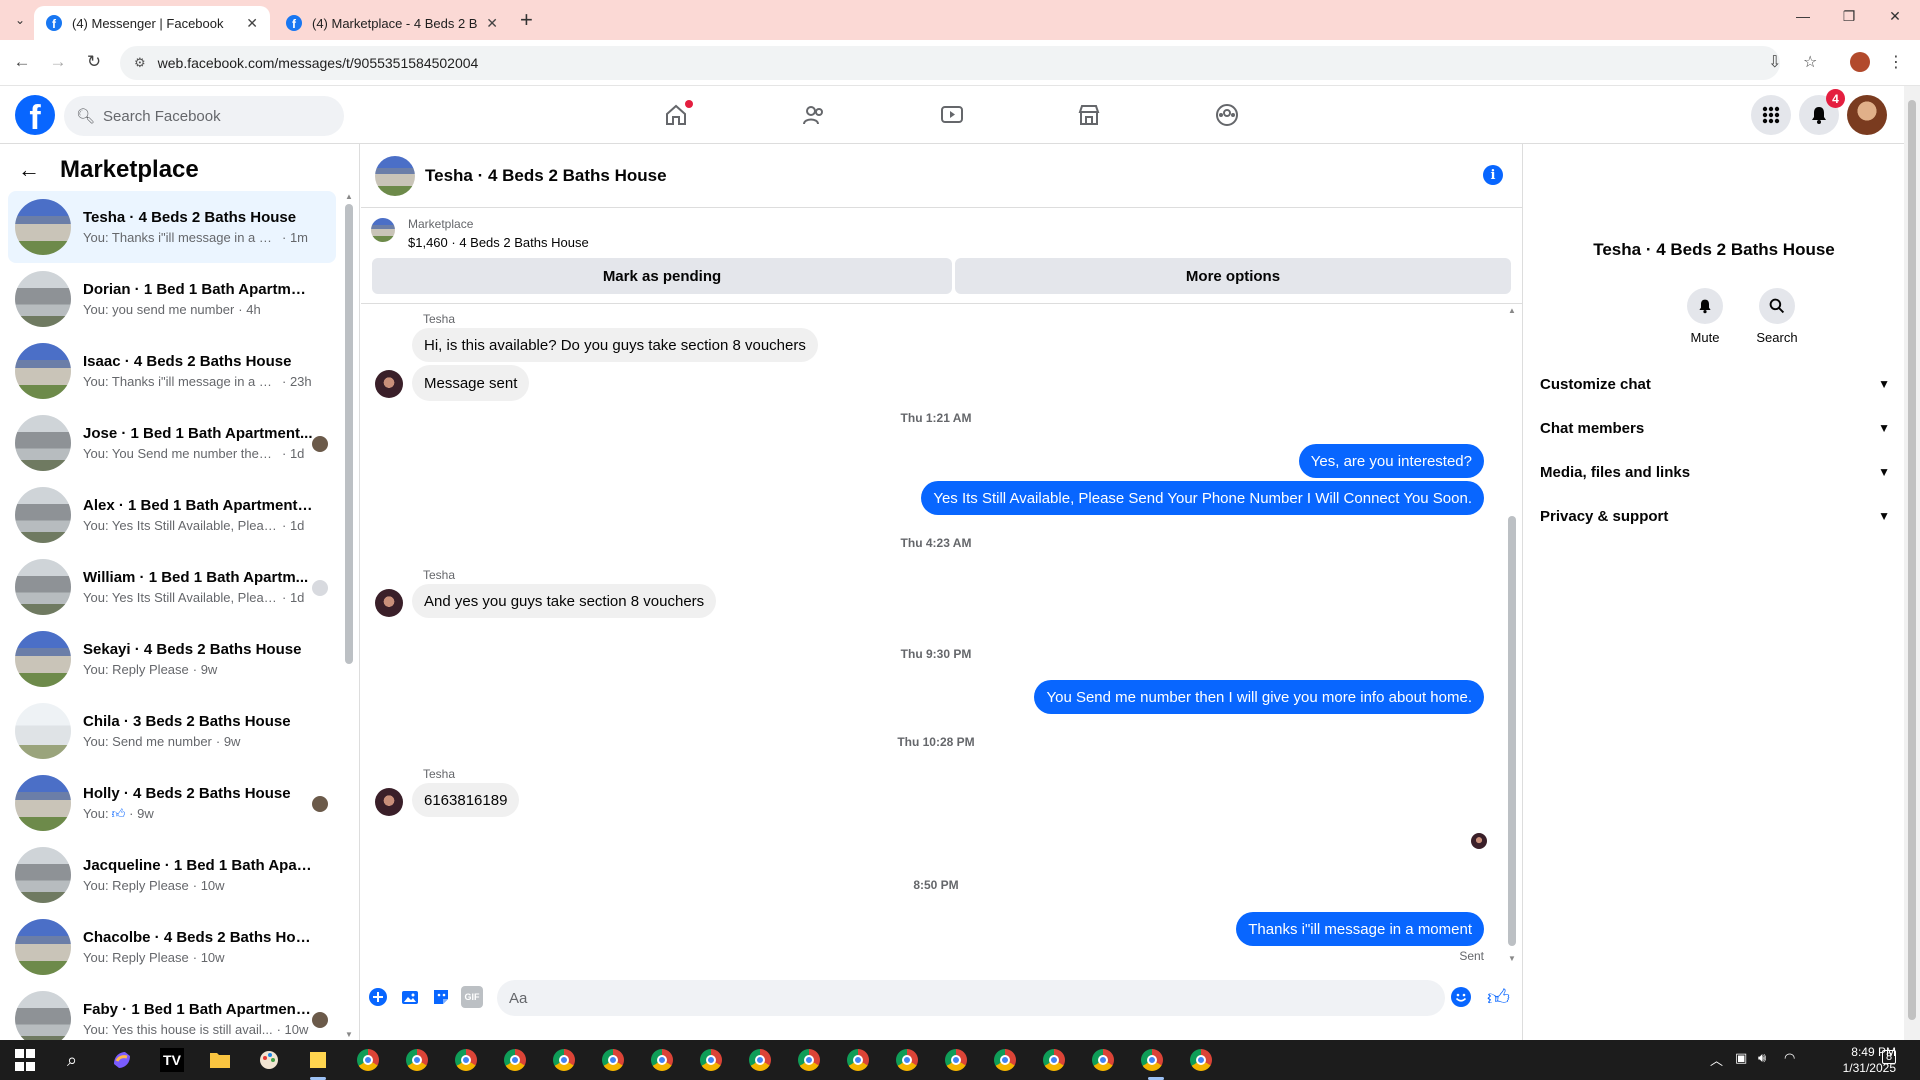 This screenshot has width=1920, height=1080. I want to click on chat-members-row: Chat members ▼, so click(1715, 428).